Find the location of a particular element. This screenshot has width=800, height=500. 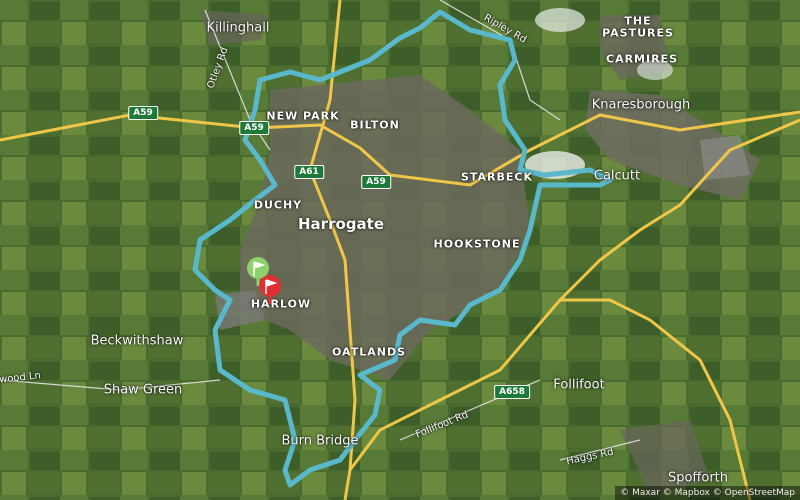

town-label: Burn Bridge is located at coordinates (320, 441).